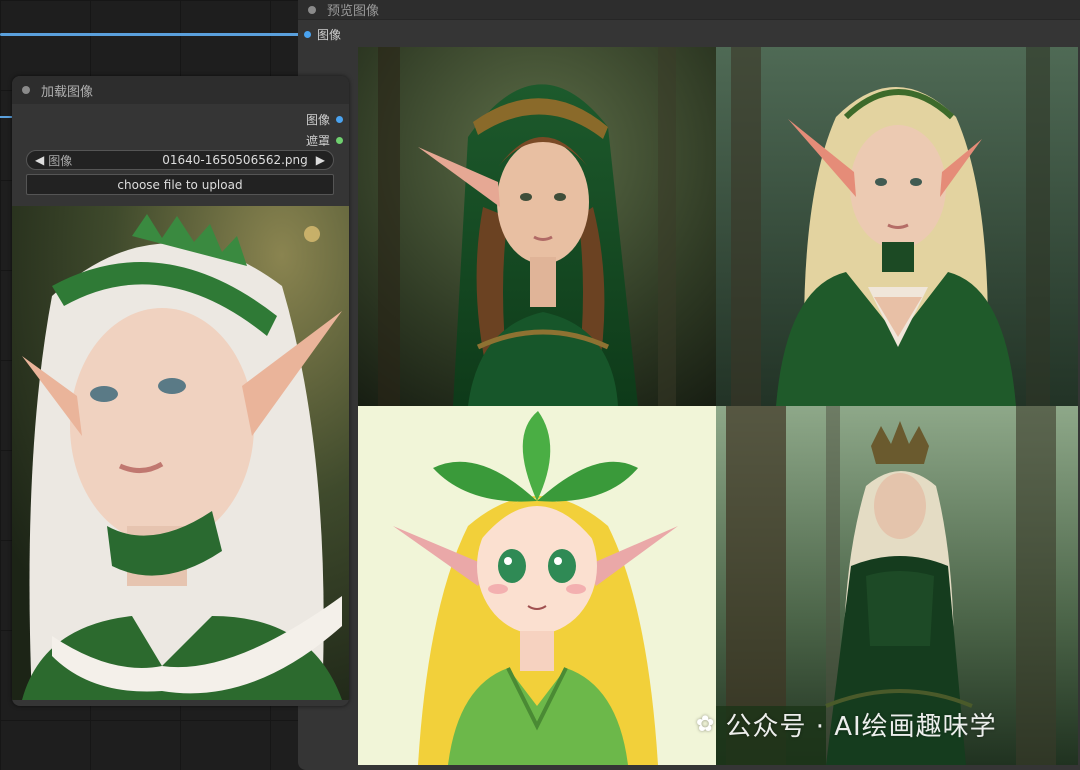 This screenshot has height=770, width=1080. I want to click on load-node-title: 加载图像, so click(67, 92).